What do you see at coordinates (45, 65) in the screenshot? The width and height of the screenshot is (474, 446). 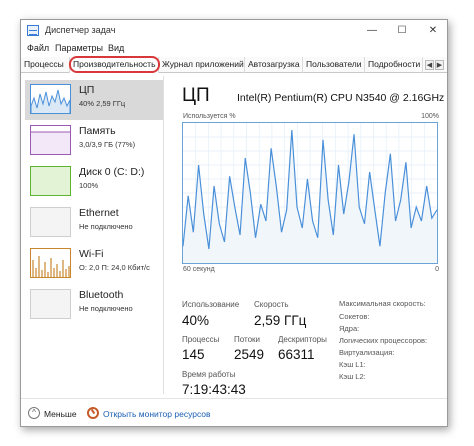 I see `tab-processes: Процессы` at bounding box center [45, 65].